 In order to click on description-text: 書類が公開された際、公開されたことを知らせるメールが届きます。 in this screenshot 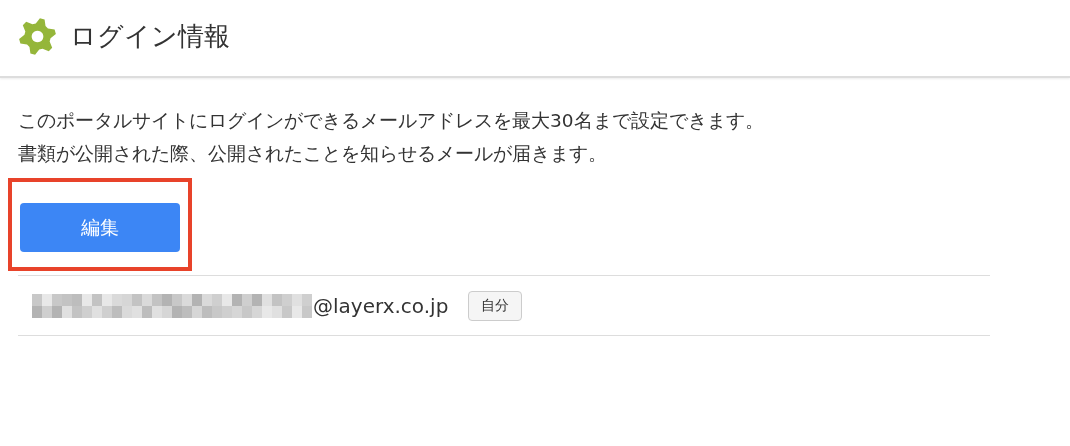, I will do `click(313, 154)`.